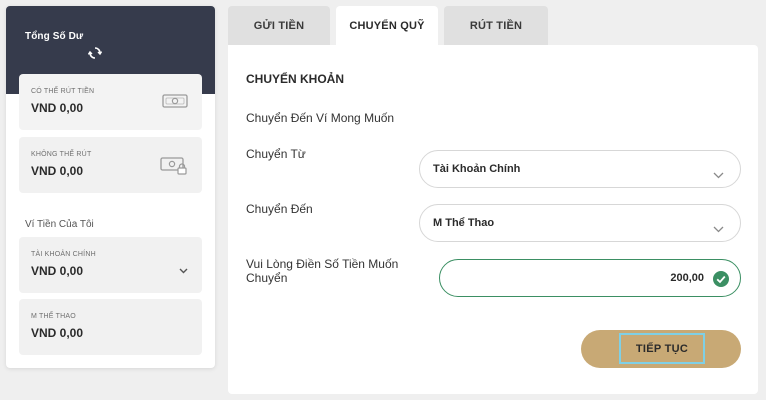  What do you see at coordinates (477, 169) in the screenshot?
I see `from-wallet-value: Tài Khoản Chính` at bounding box center [477, 169].